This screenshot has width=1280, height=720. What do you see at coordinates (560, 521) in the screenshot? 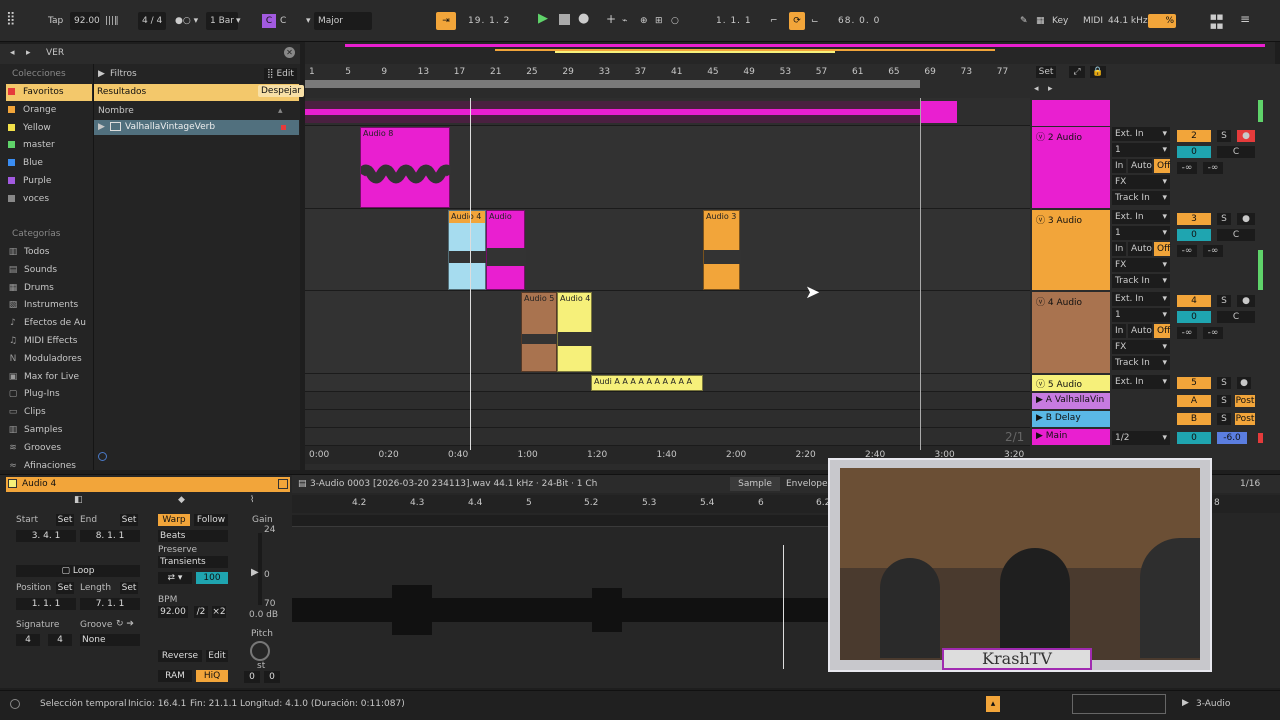
I see `warp-marker-lane` at bounding box center [560, 521].